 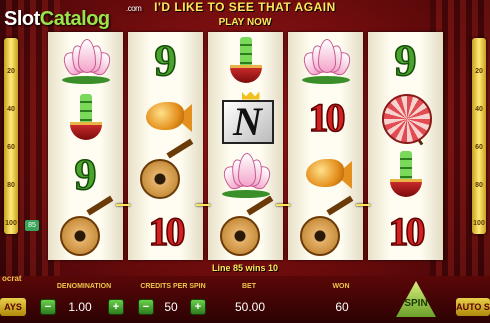 What do you see at coordinates (247, 121) in the screenshot?
I see `wild-glyph: N` at bounding box center [247, 121].